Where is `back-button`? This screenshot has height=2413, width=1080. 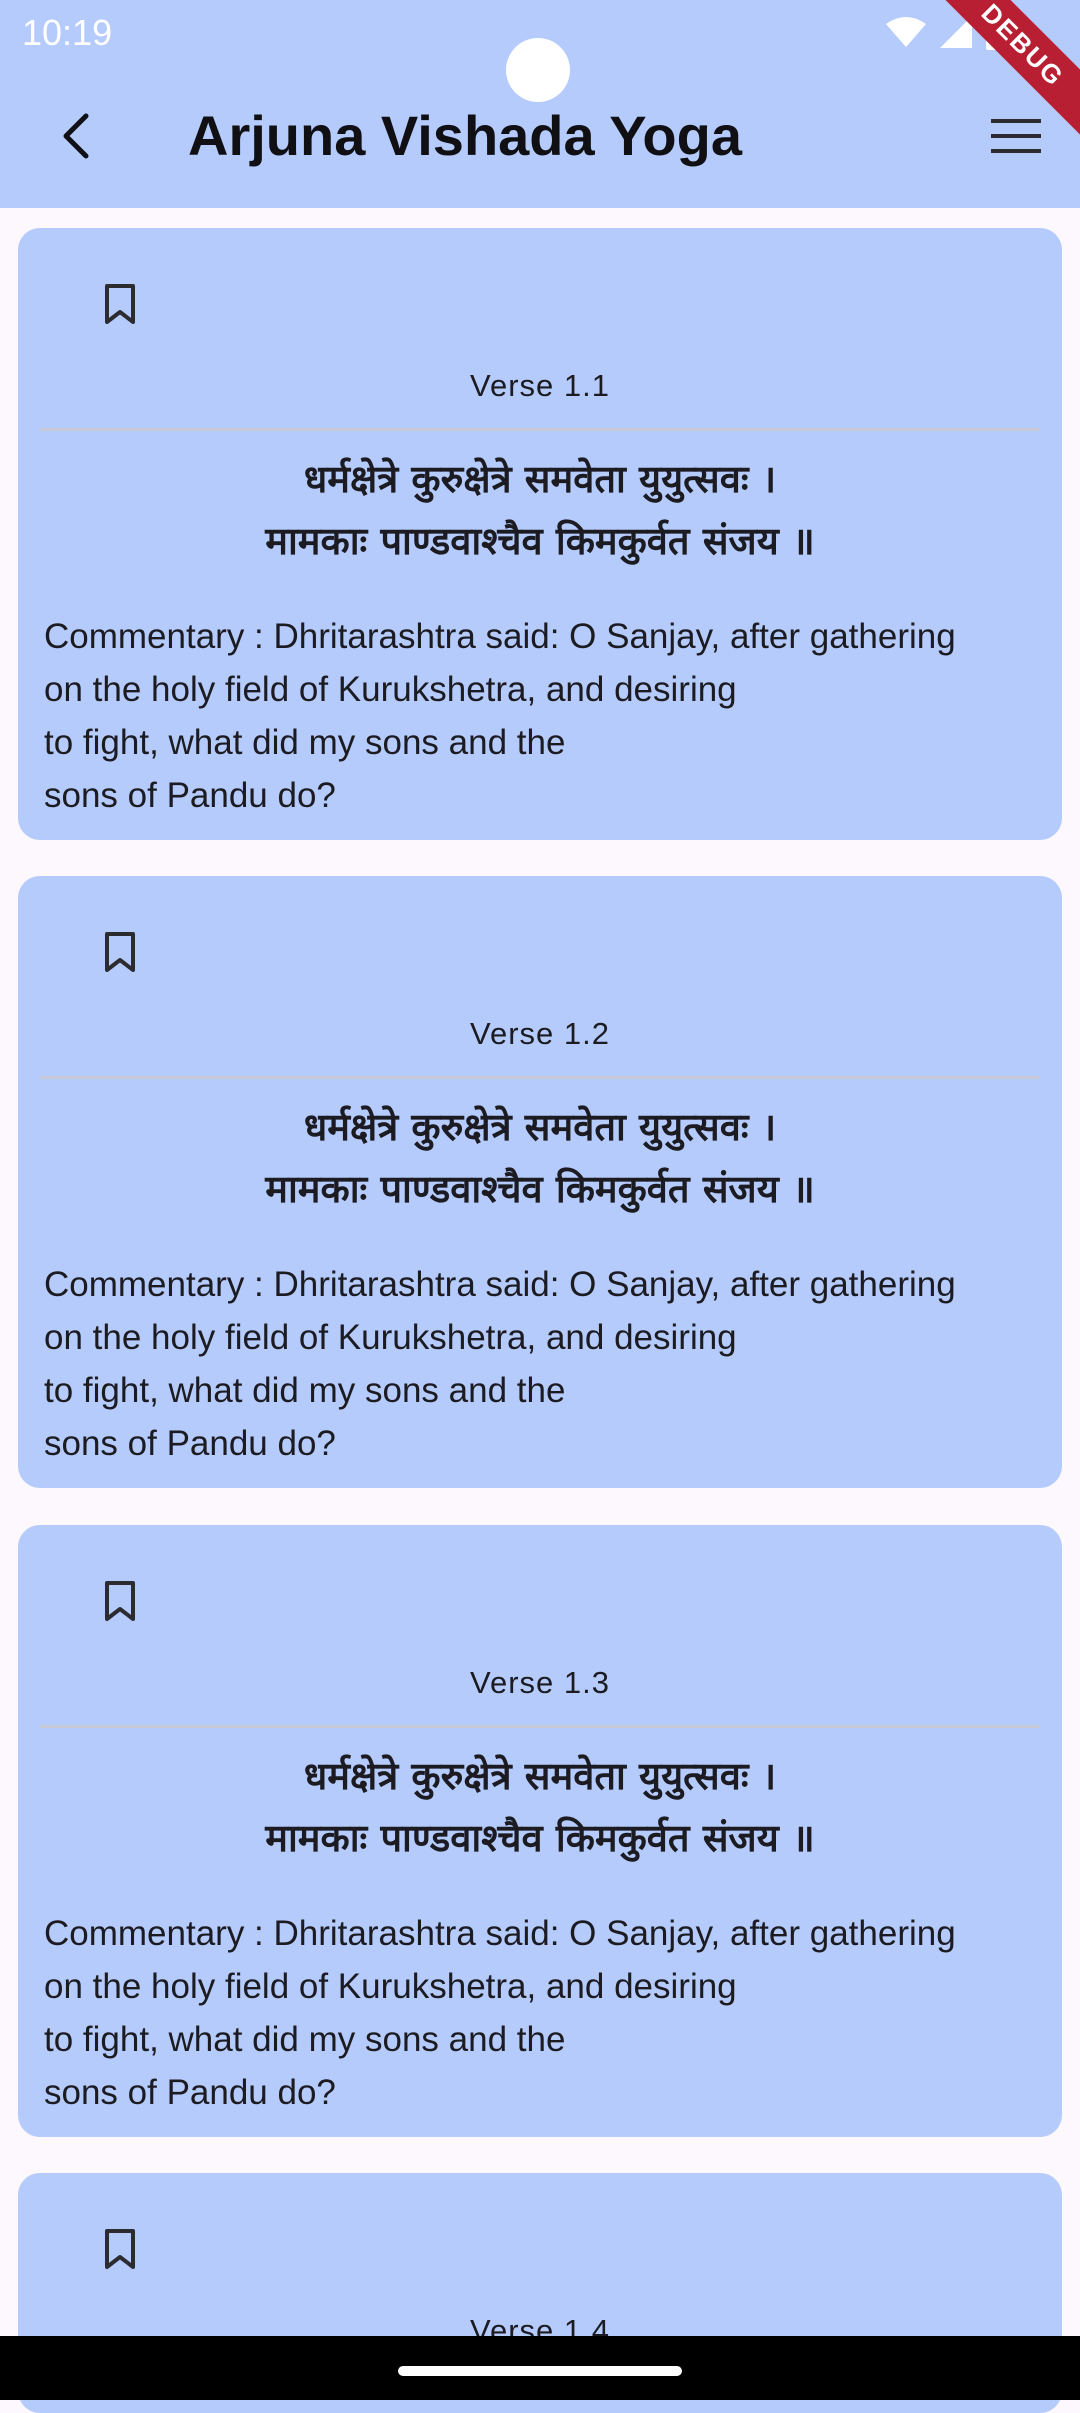
back-button is located at coordinates (76, 136).